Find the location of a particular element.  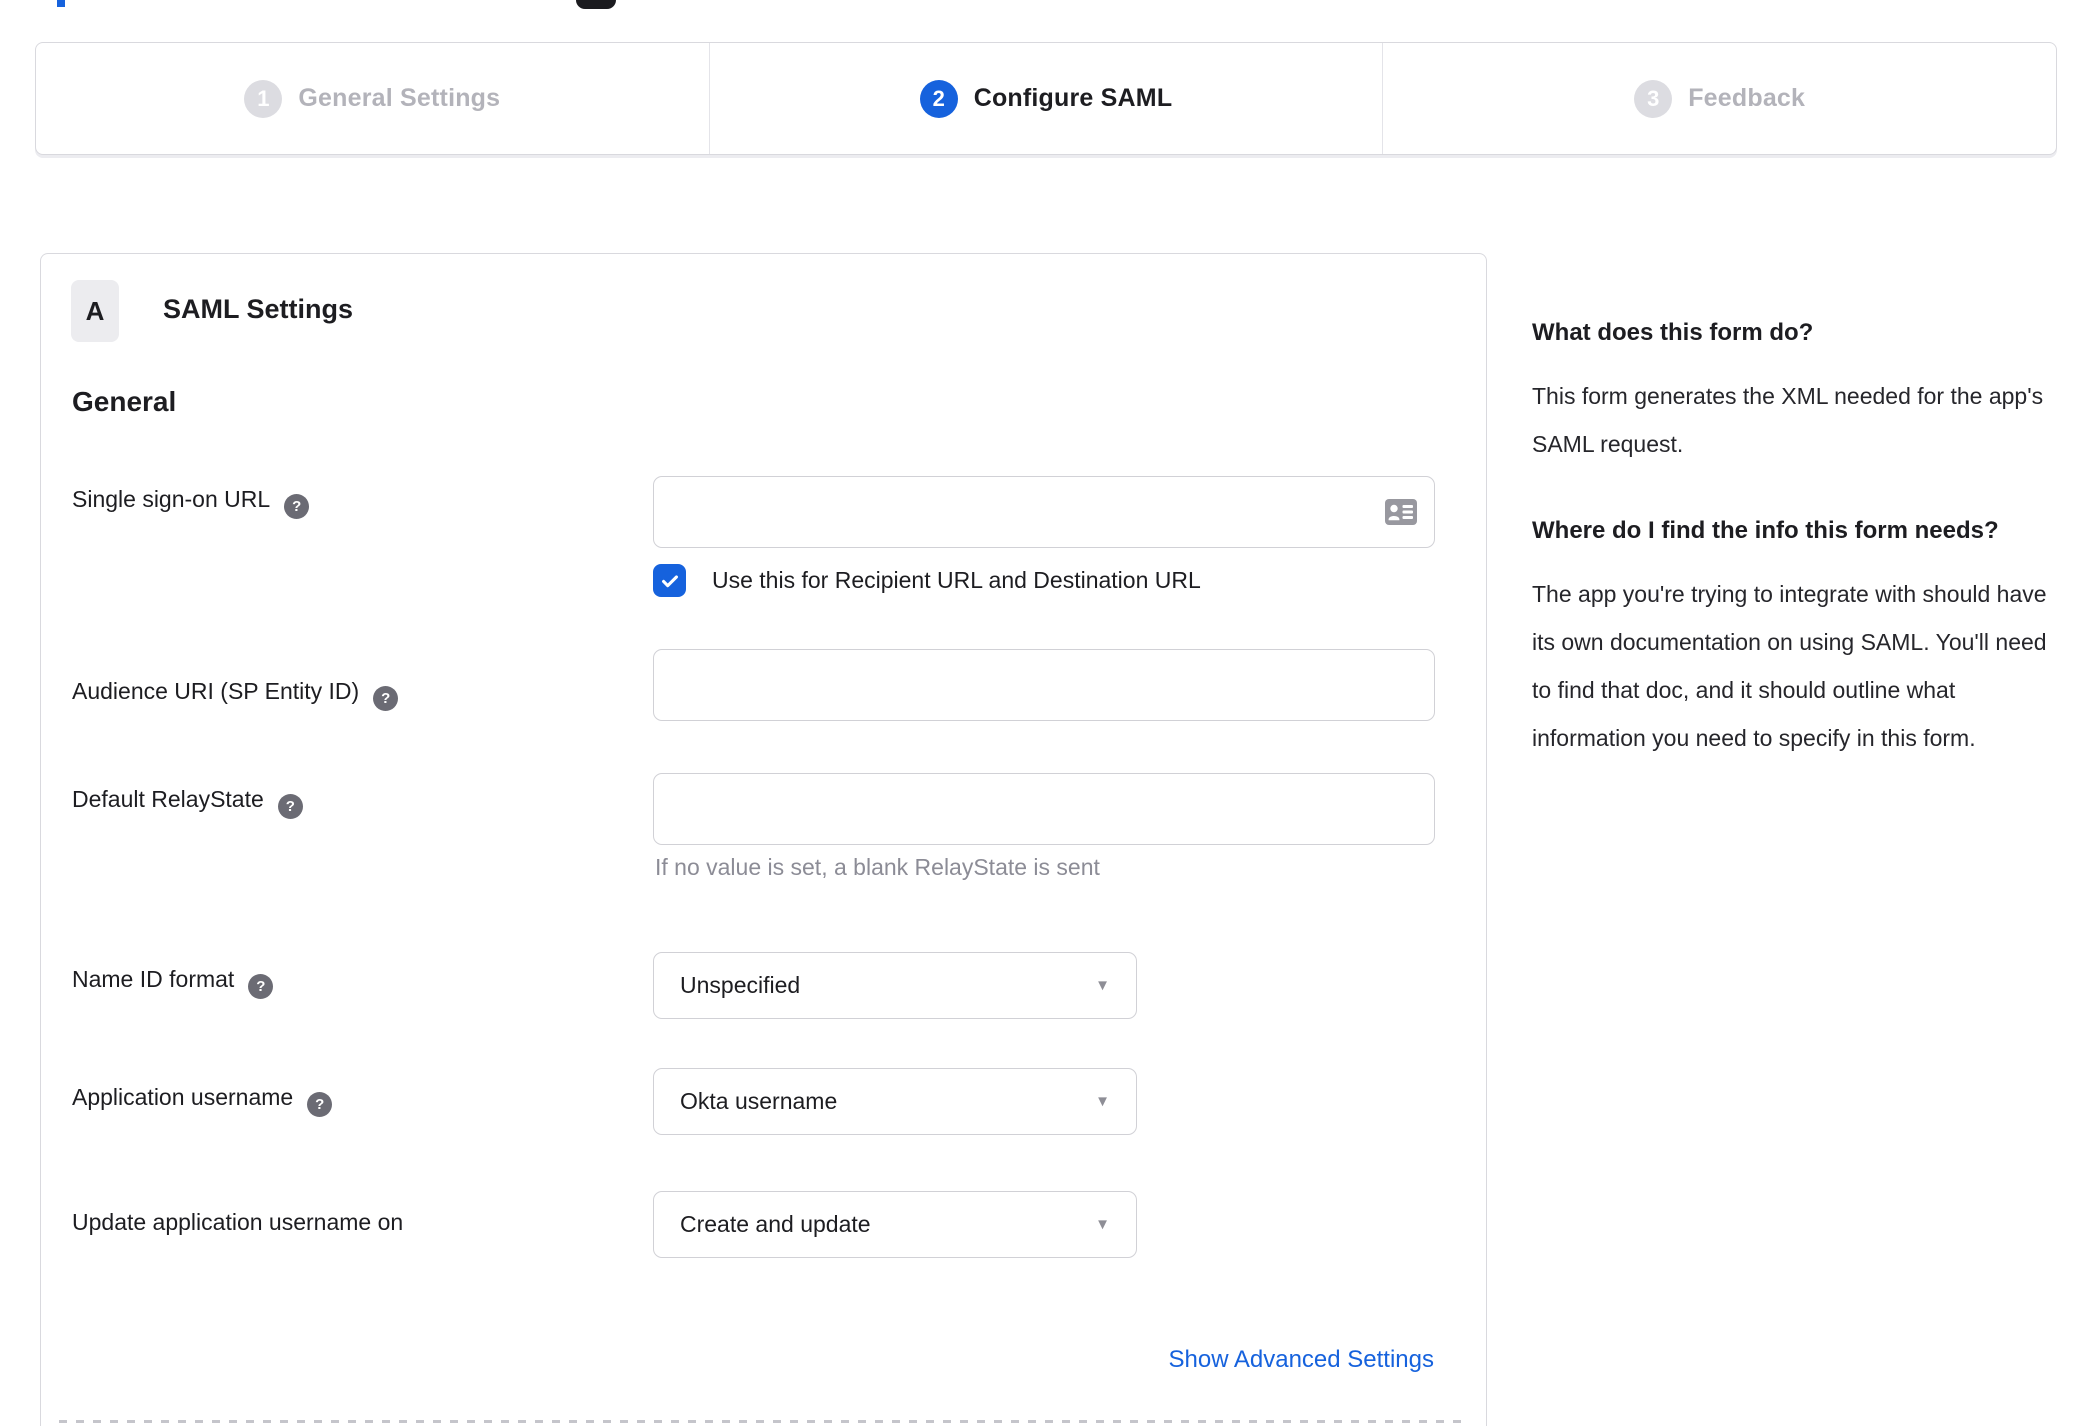

update-app-username-value: Create and update is located at coordinates (775, 1224).